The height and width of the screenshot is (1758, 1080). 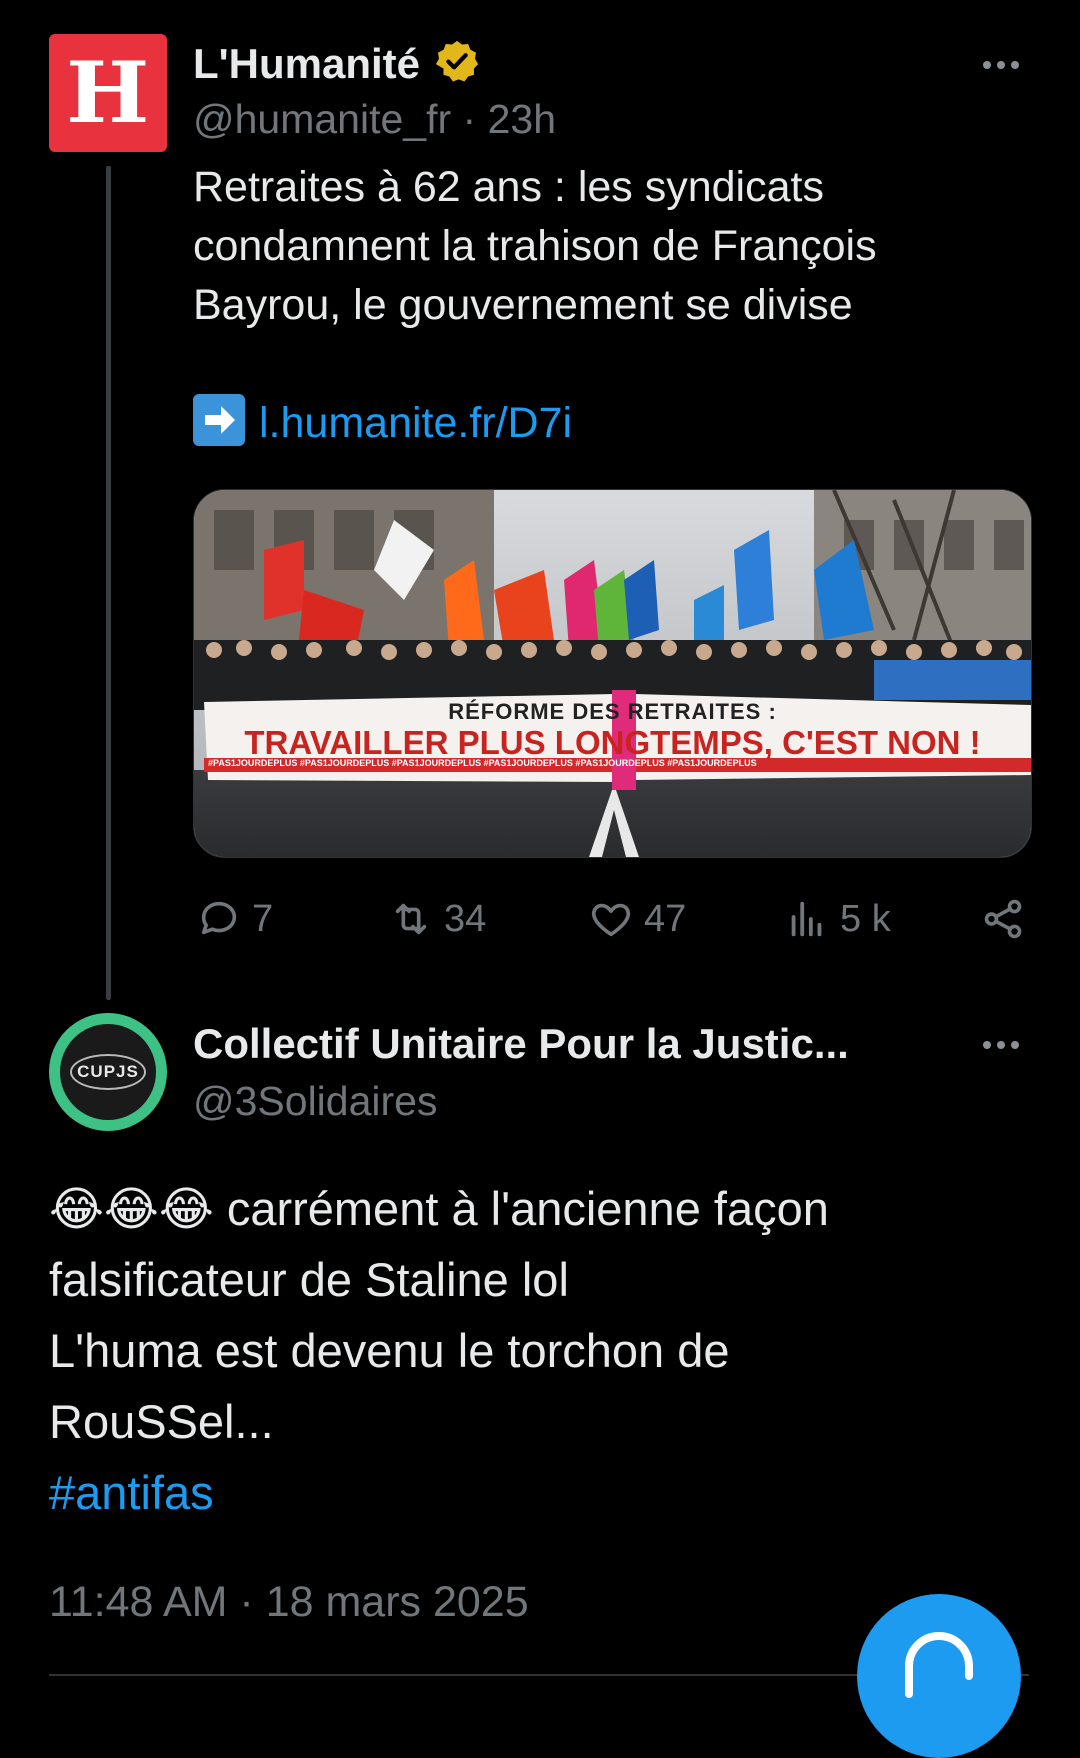 What do you see at coordinates (389, 1350) in the screenshot?
I see `text-line: L'huma est devenu le torchon de` at bounding box center [389, 1350].